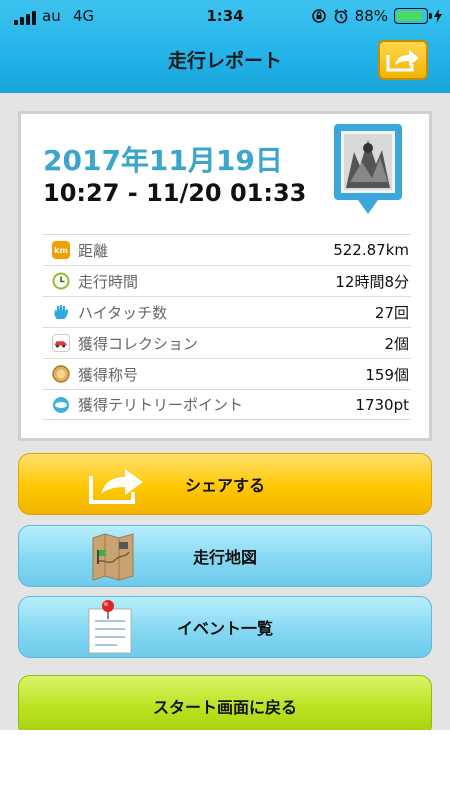 The image size is (450, 800). Describe the element at coordinates (61, 374) in the screenshot. I see `medal-icon` at that location.